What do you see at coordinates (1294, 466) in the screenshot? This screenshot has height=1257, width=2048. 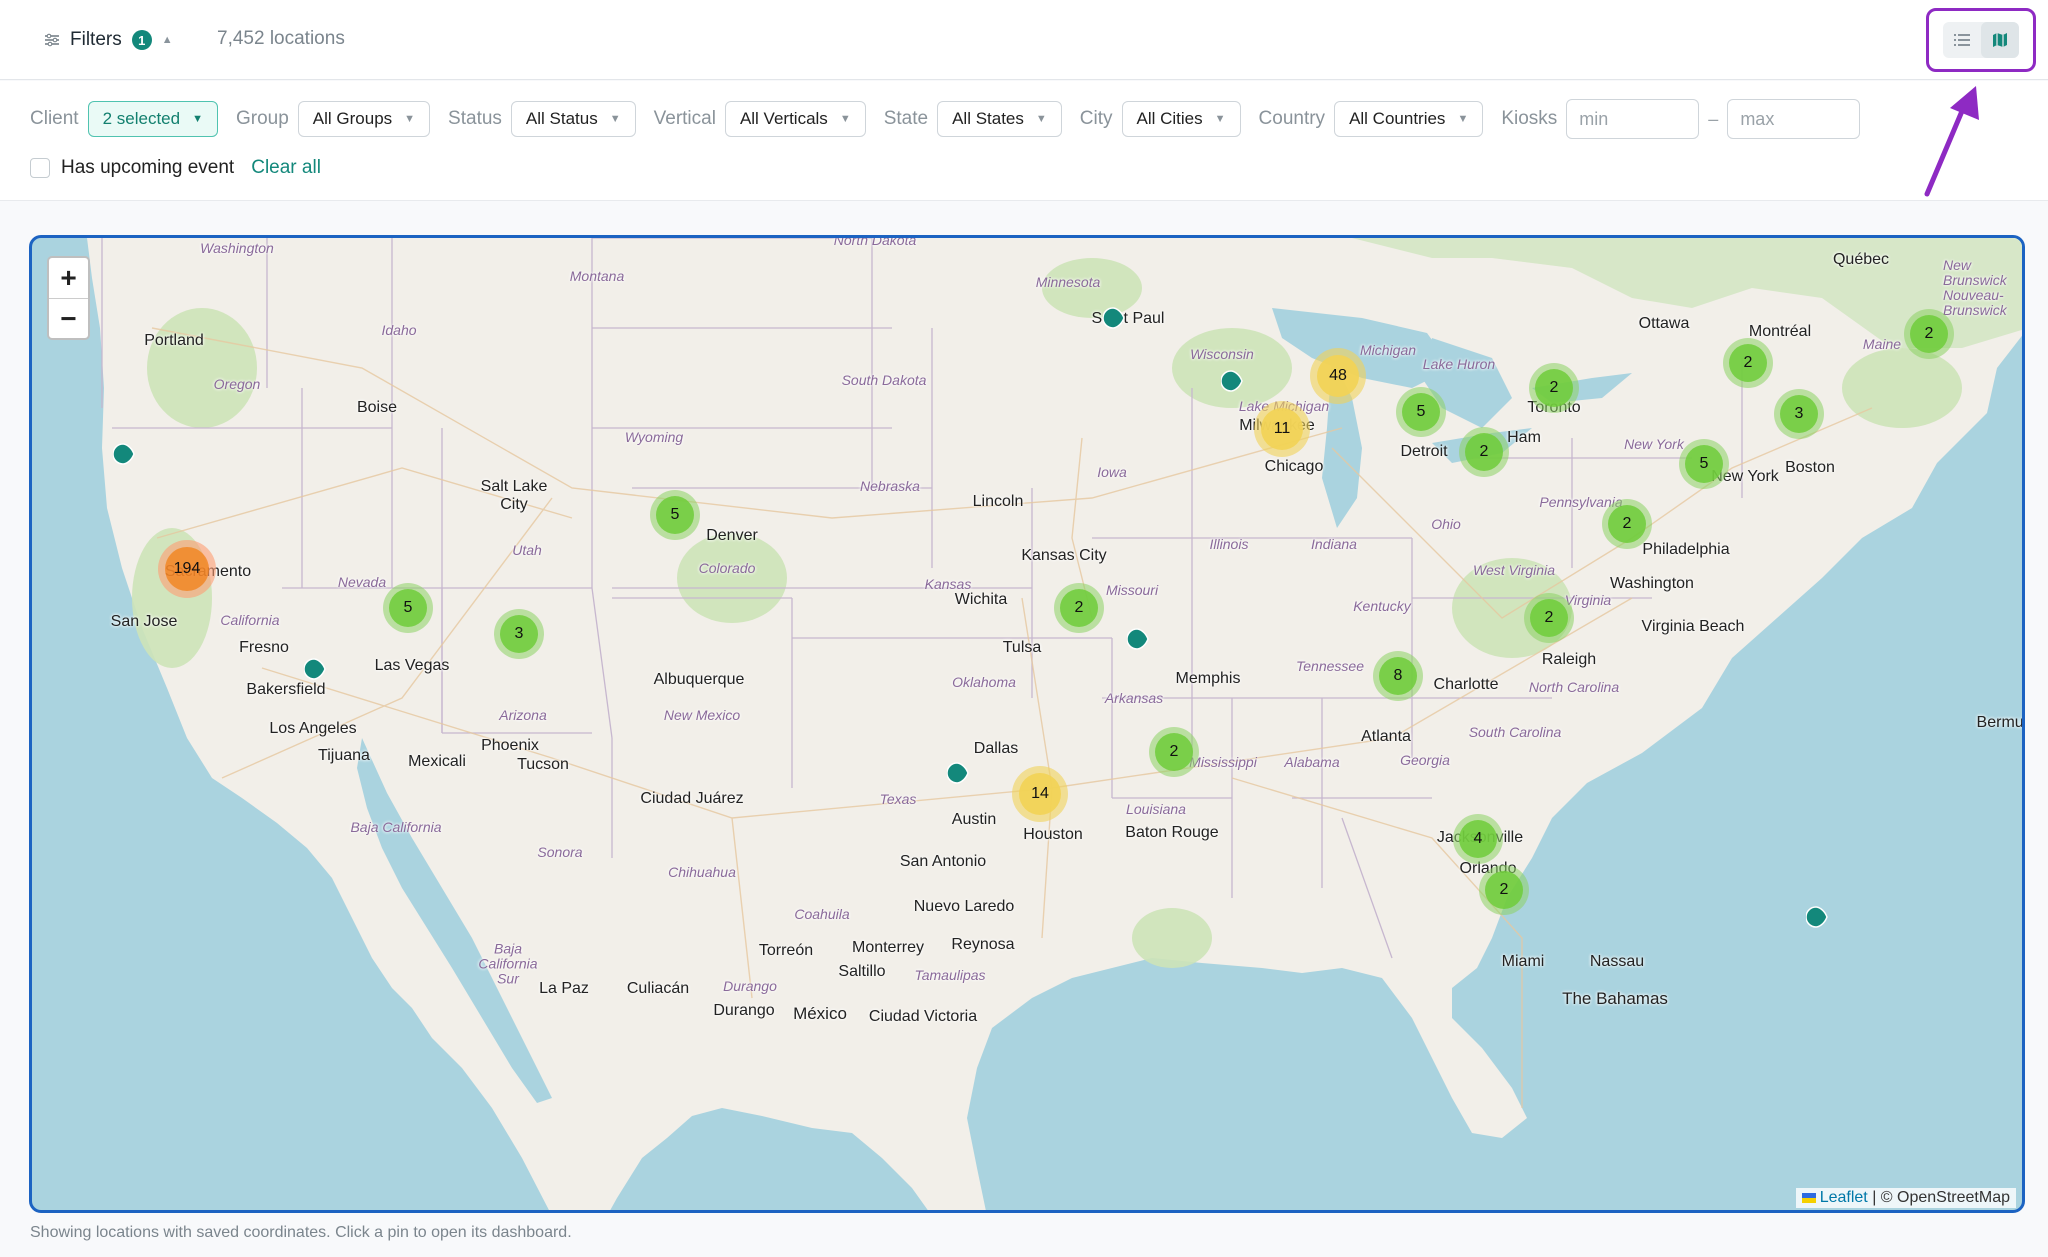 I see `map-label: Chicago` at bounding box center [1294, 466].